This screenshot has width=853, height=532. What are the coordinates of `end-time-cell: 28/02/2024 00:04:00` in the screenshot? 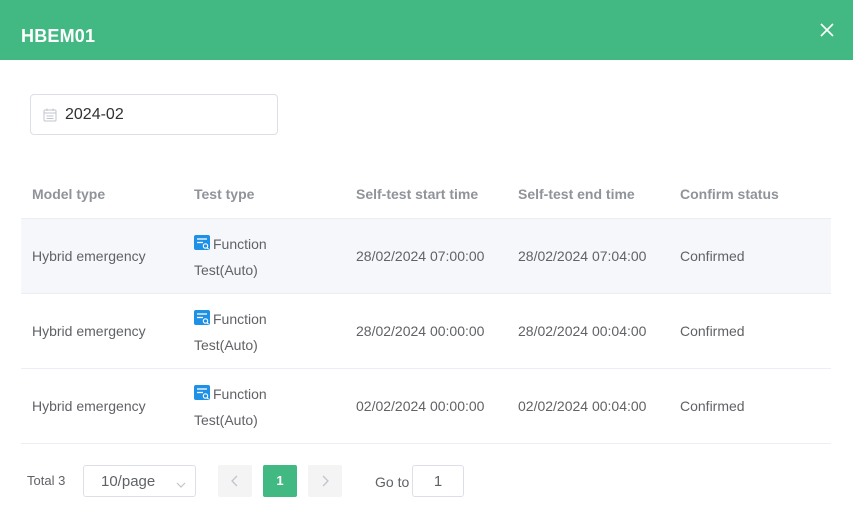 It's located at (582, 331).